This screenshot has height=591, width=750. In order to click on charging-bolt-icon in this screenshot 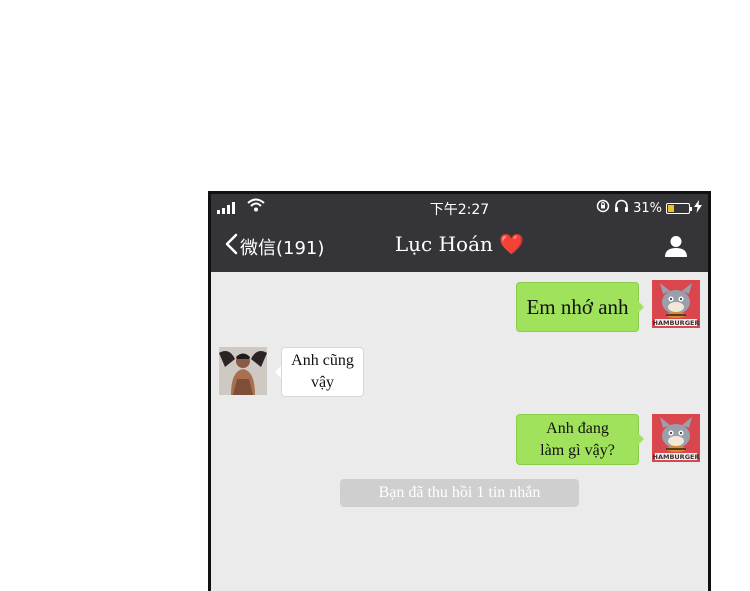, I will do `click(698, 208)`.